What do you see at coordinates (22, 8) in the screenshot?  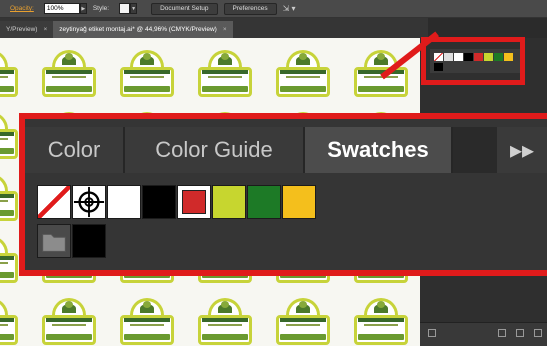 I see `opacity-label: Opacity:` at bounding box center [22, 8].